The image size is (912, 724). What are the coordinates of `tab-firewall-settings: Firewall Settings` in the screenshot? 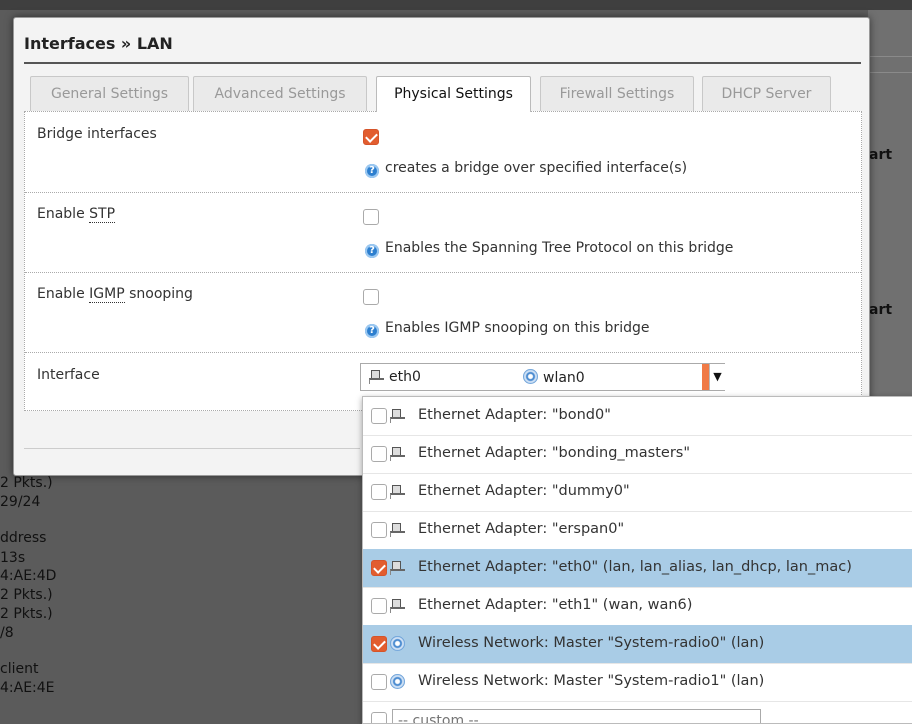 It's located at (617, 93).